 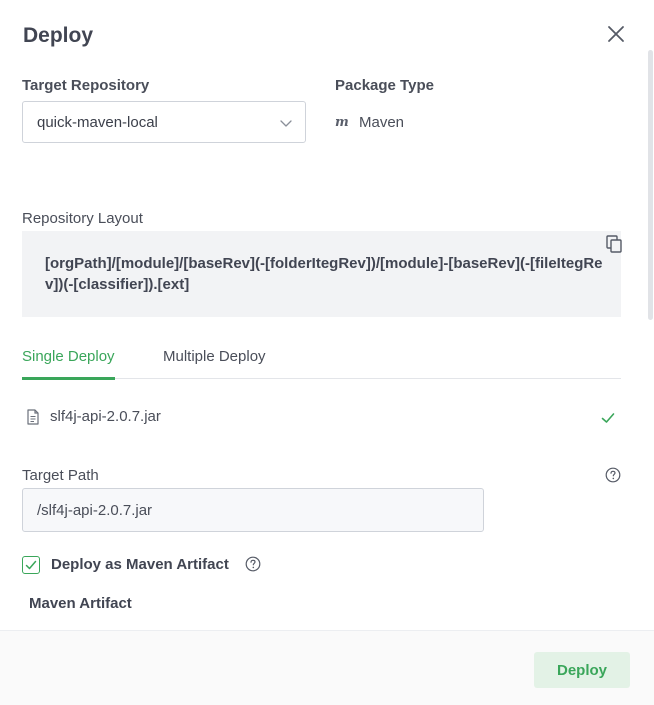 I want to click on package-type-value: Maven, so click(x=382, y=122).